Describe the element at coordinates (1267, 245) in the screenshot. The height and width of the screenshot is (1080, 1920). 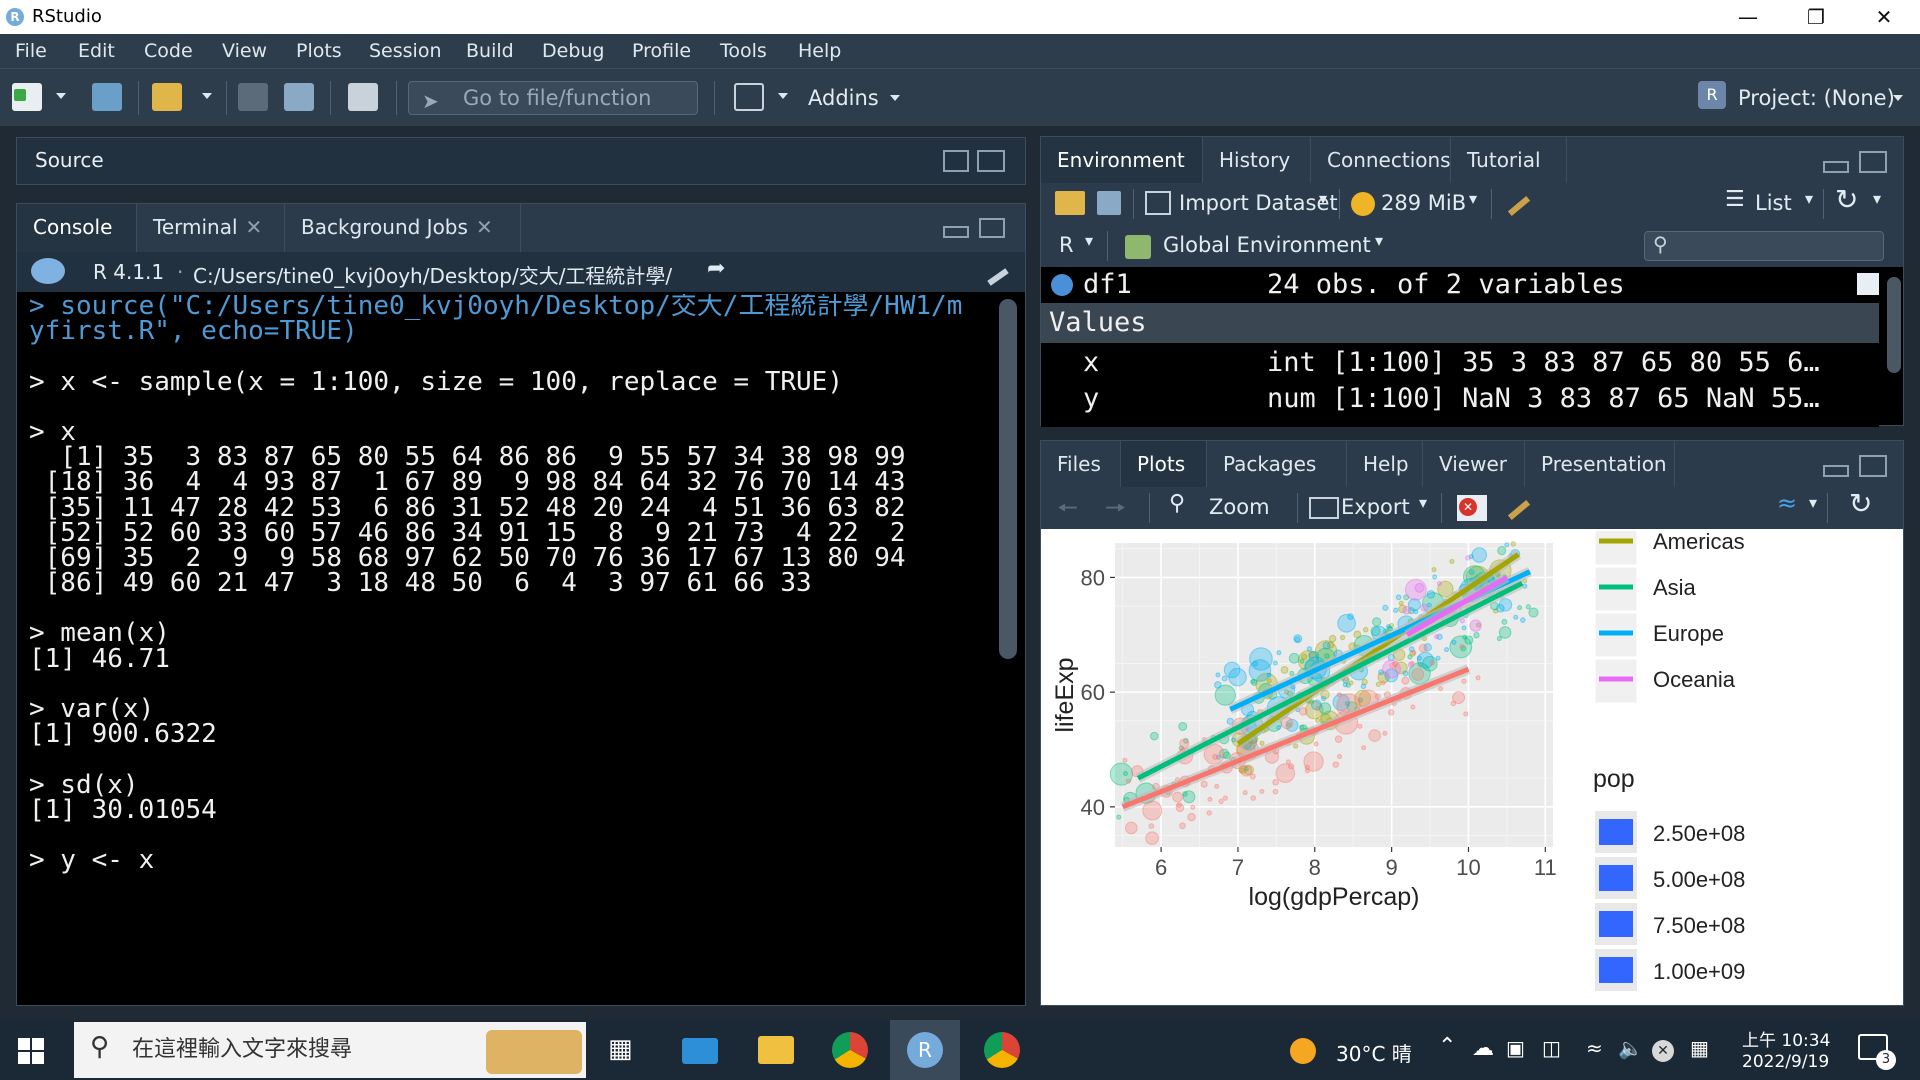
I see `scope-select: Global Environment` at that location.